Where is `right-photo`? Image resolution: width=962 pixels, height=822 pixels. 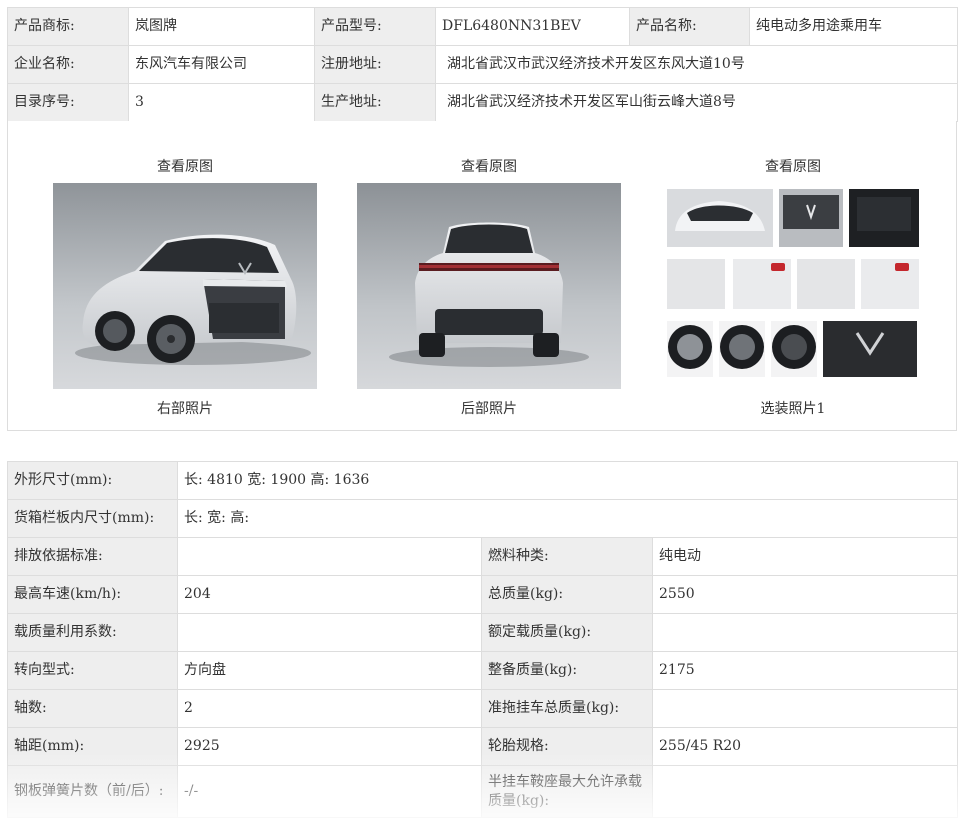
right-photo is located at coordinates (185, 286).